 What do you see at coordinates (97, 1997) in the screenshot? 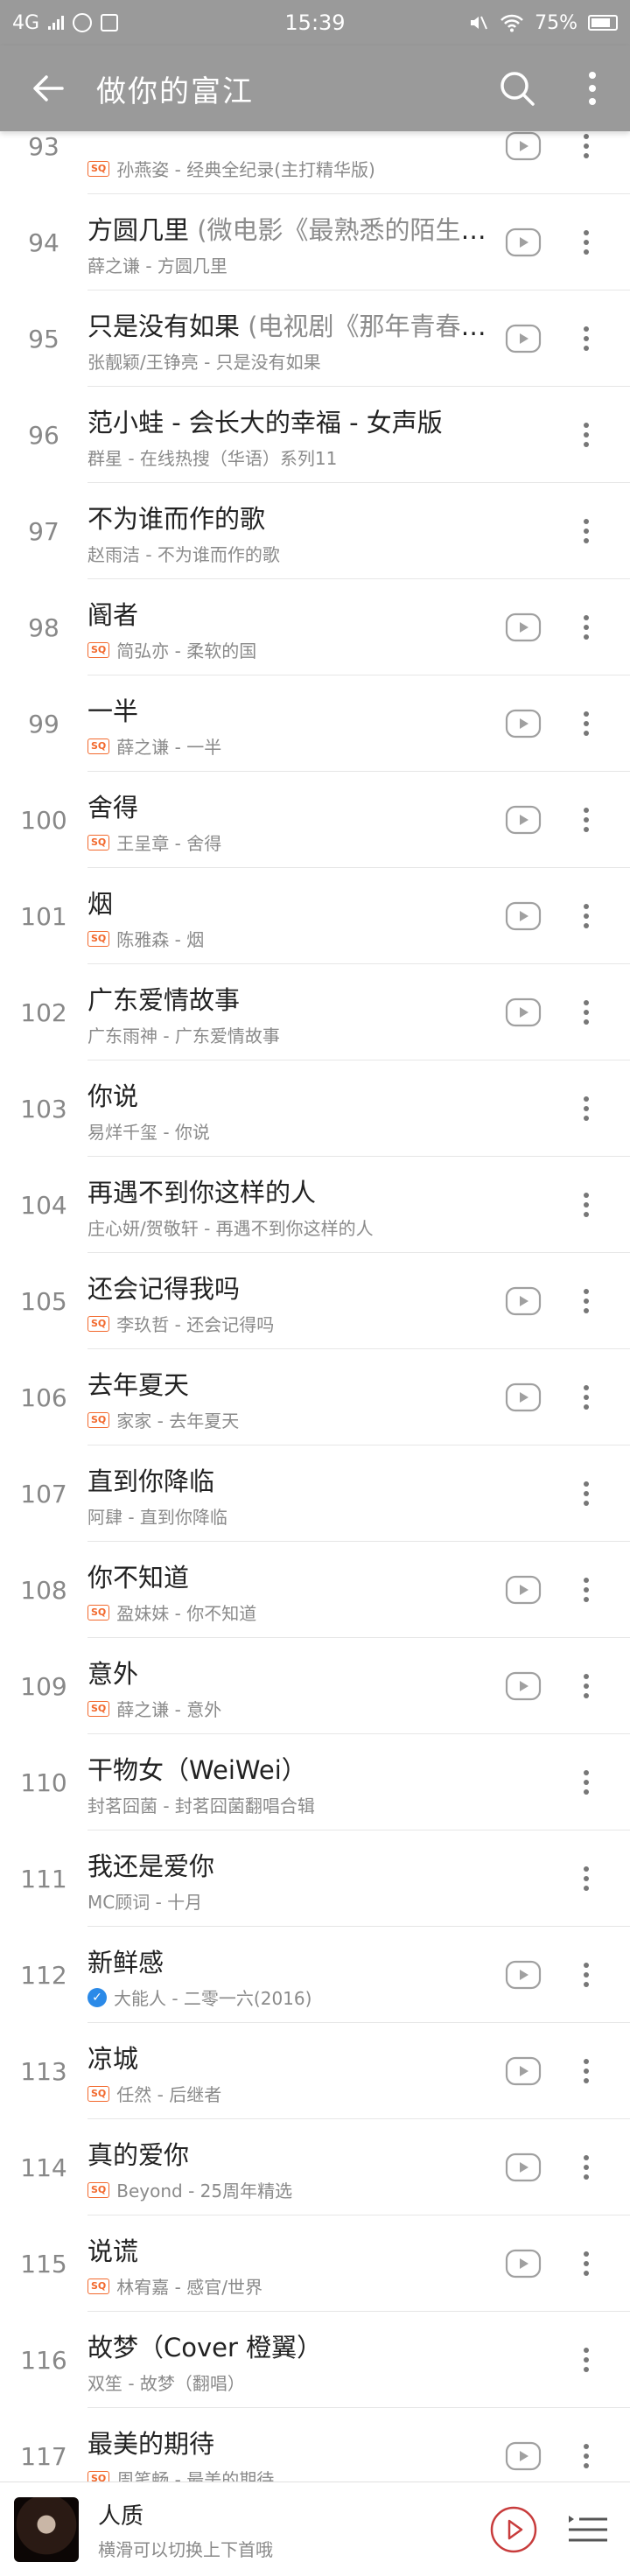
I see `verified-check-icon: ✓` at bounding box center [97, 1997].